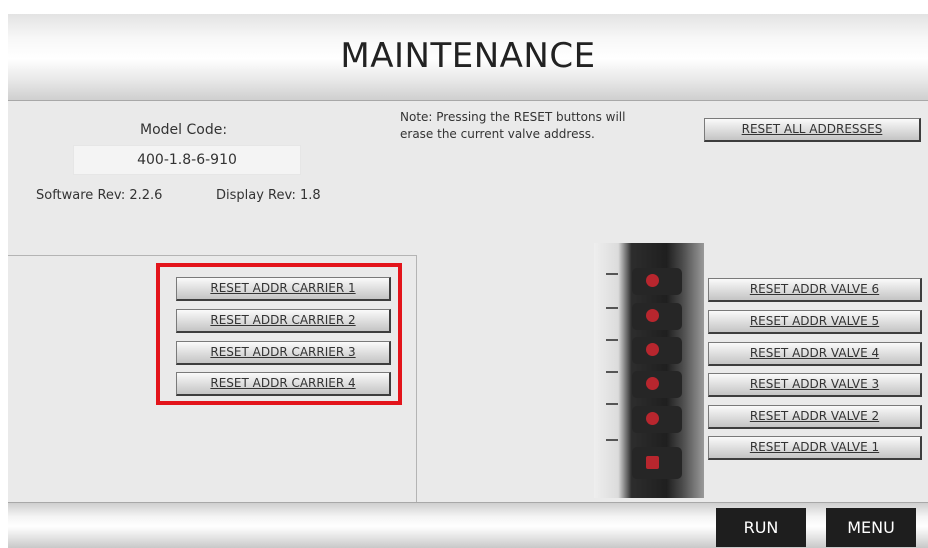  What do you see at coordinates (815, 385) in the screenshot?
I see `reset-valve-3-button: RESET ADDR VALVE 3` at bounding box center [815, 385].